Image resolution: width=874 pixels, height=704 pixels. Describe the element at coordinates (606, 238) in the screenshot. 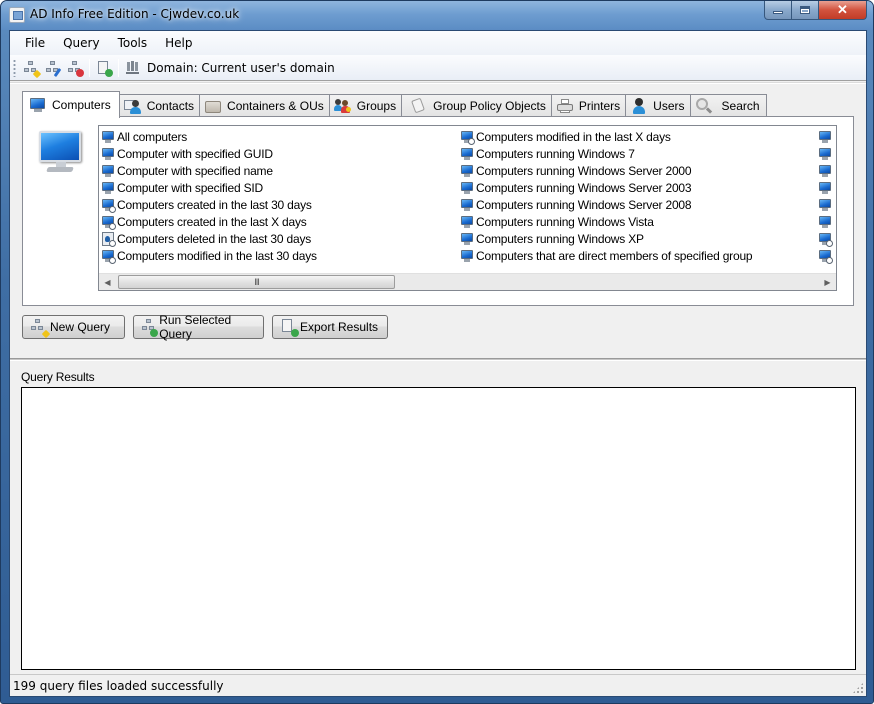

I see `query-list-item: Computers running Windows XP` at that location.